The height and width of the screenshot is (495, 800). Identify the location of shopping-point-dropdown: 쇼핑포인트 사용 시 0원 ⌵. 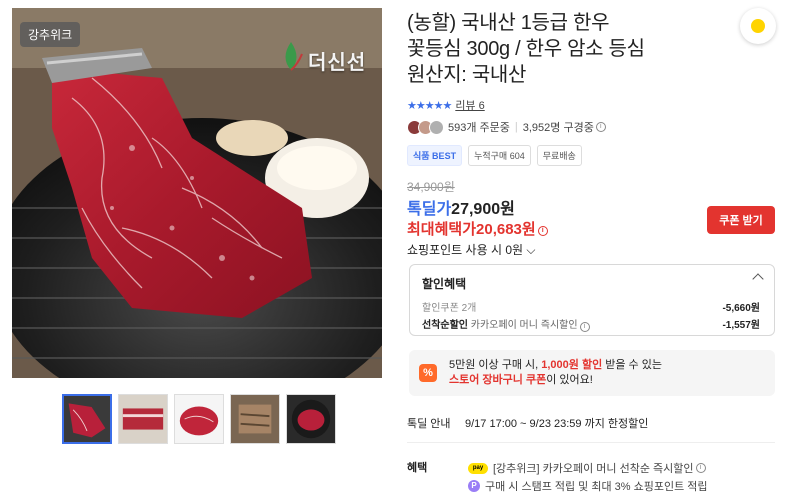
(471, 249).